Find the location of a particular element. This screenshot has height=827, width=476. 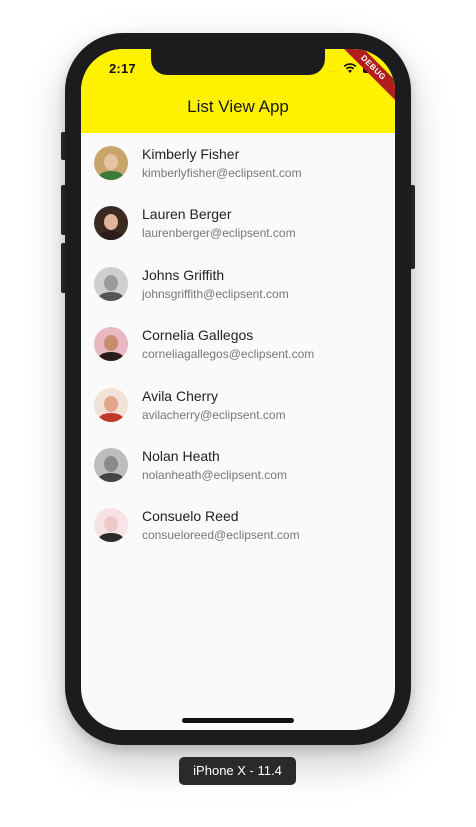

list-item: Avila Cherry avilacherry@eclipsent.com is located at coordinates (238, 405).